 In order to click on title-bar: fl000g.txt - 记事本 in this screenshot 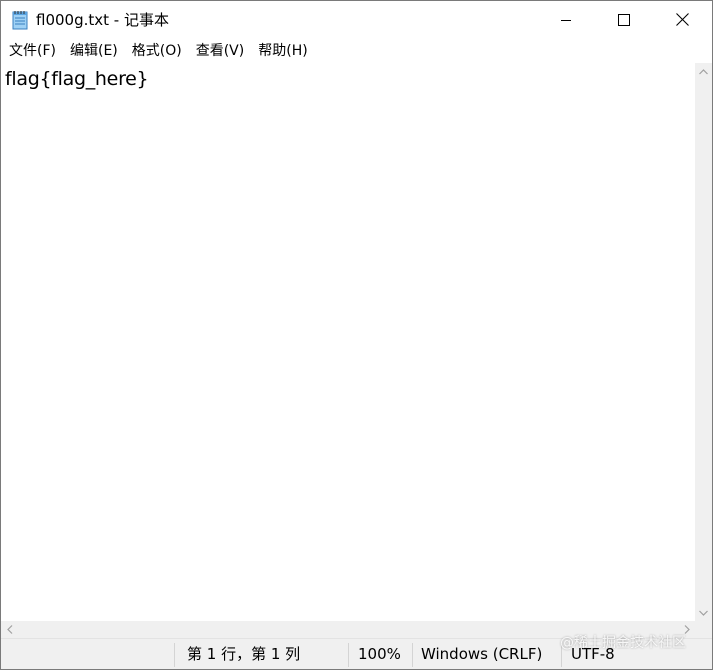, I will do `click(356, 20)`.